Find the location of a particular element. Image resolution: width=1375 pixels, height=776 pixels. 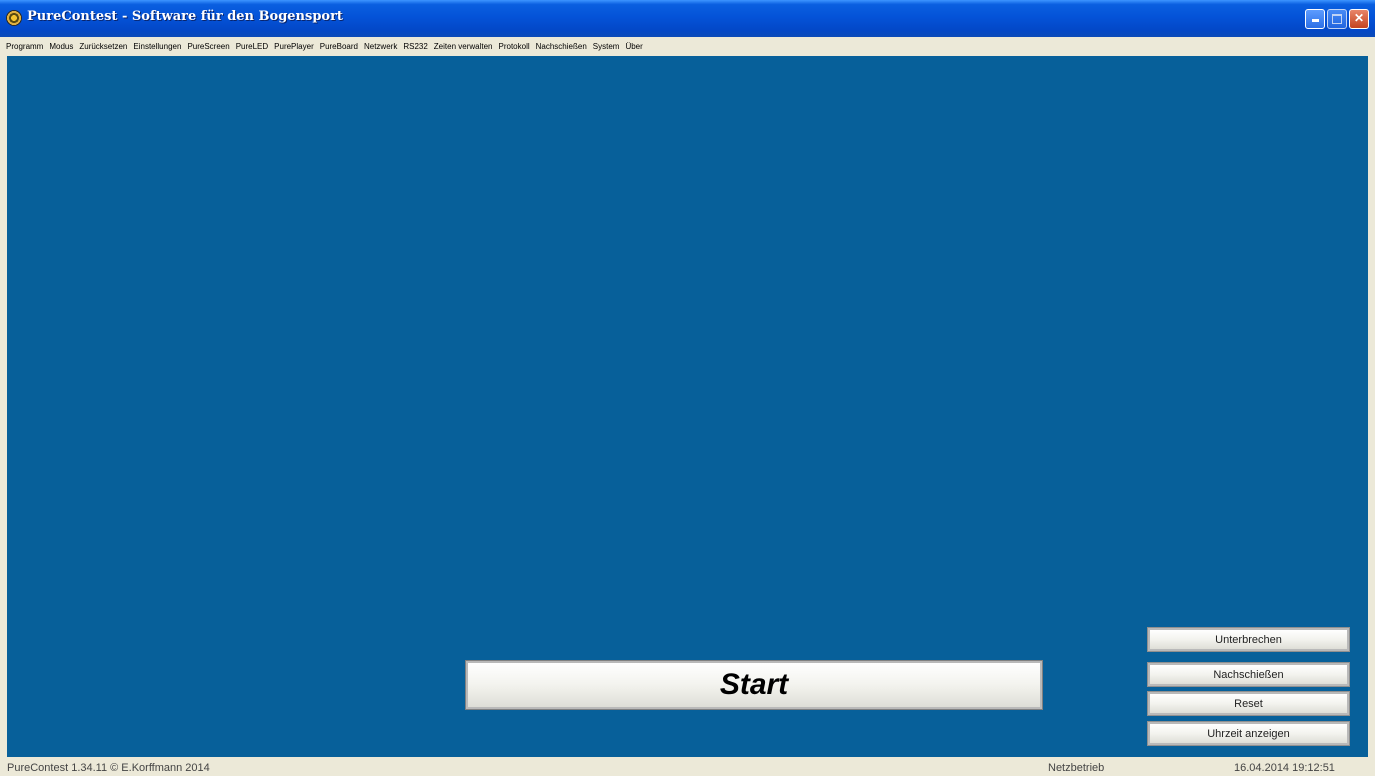

datetime-label: 16.04.2014 19:12:51 is located at coordinates (1284, 768).